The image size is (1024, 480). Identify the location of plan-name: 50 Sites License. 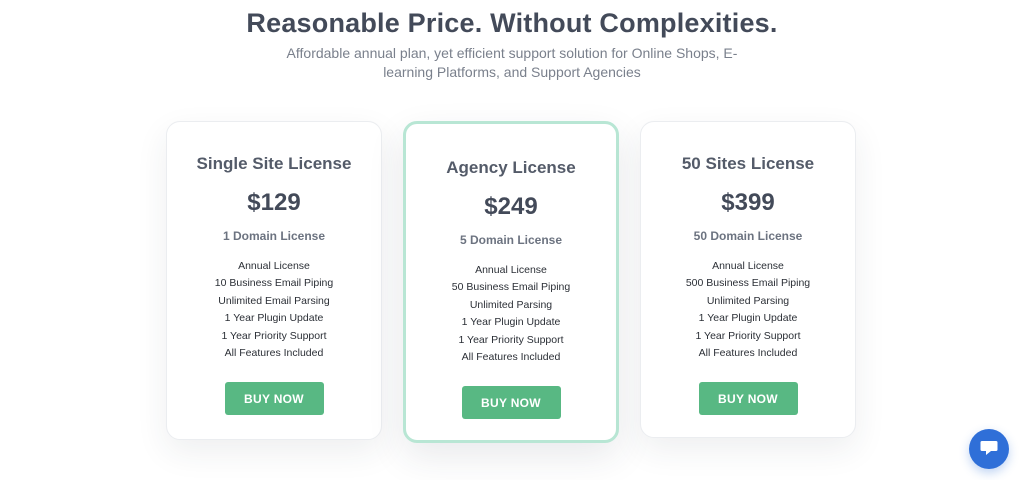
(748, 163).